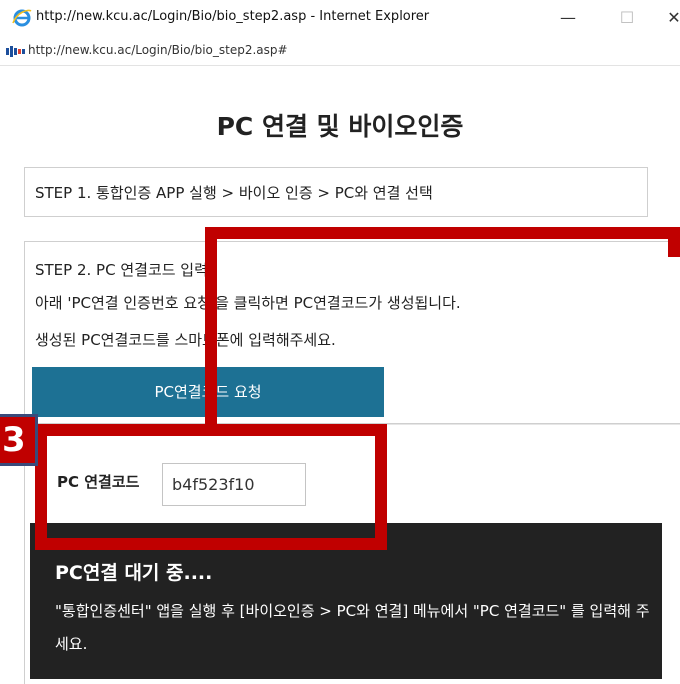 This screenshot has width=680, height=684. I want to click on minimize-button: —, so click(568, 18).